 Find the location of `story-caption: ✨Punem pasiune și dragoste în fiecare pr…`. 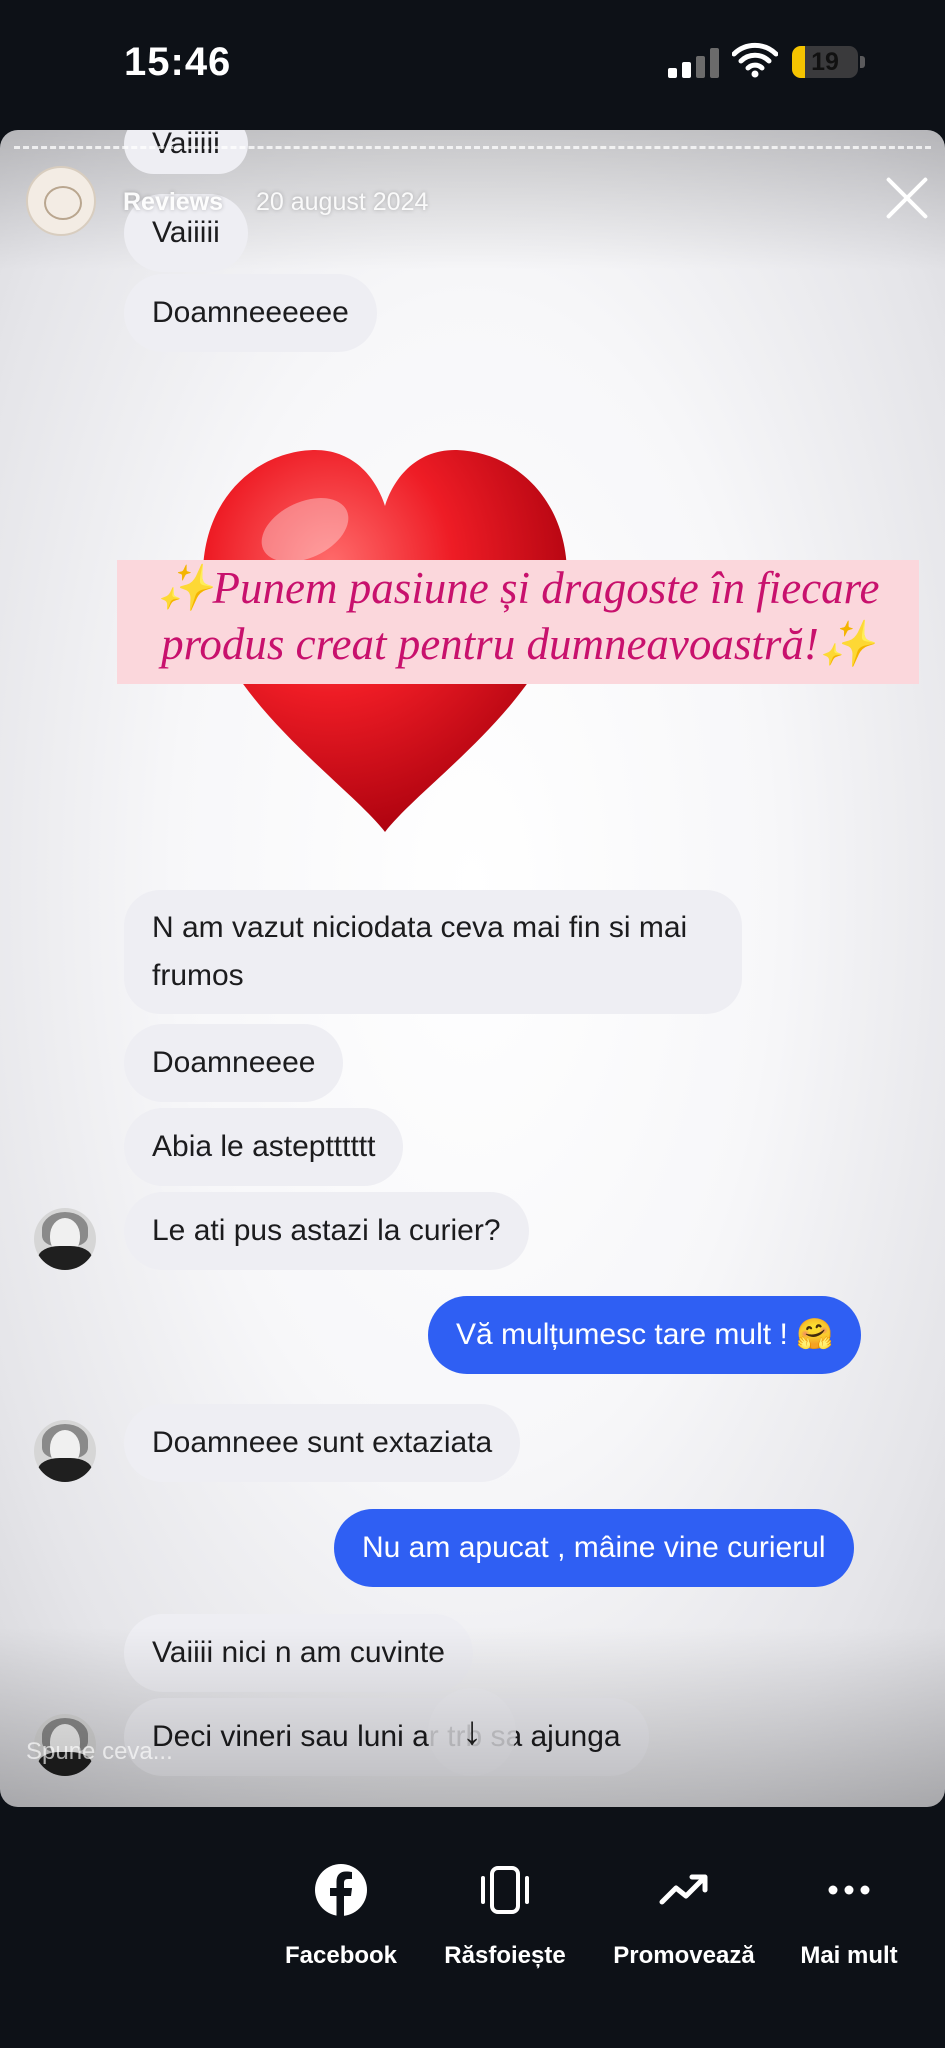

story-caption: ✨Punem pasiune și dragoste în fiecare pr… is located at coordinates (518, 622).